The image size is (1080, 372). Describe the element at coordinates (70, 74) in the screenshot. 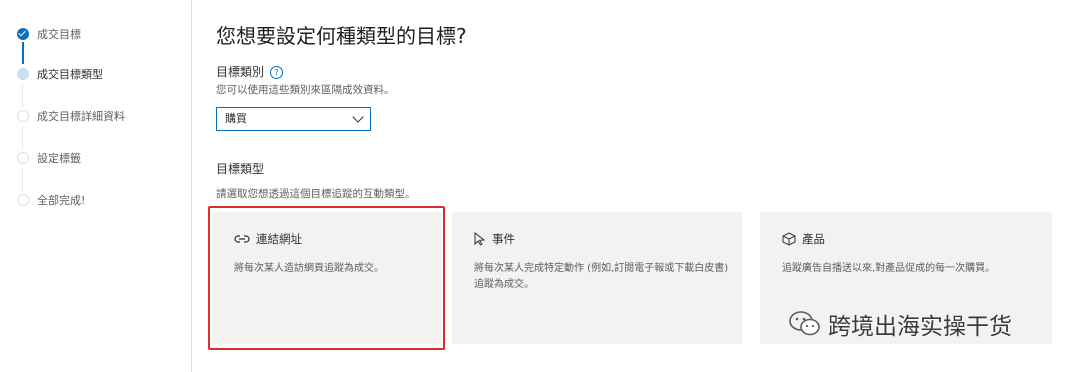

I see `step-label: 成交目標類型` at that location.